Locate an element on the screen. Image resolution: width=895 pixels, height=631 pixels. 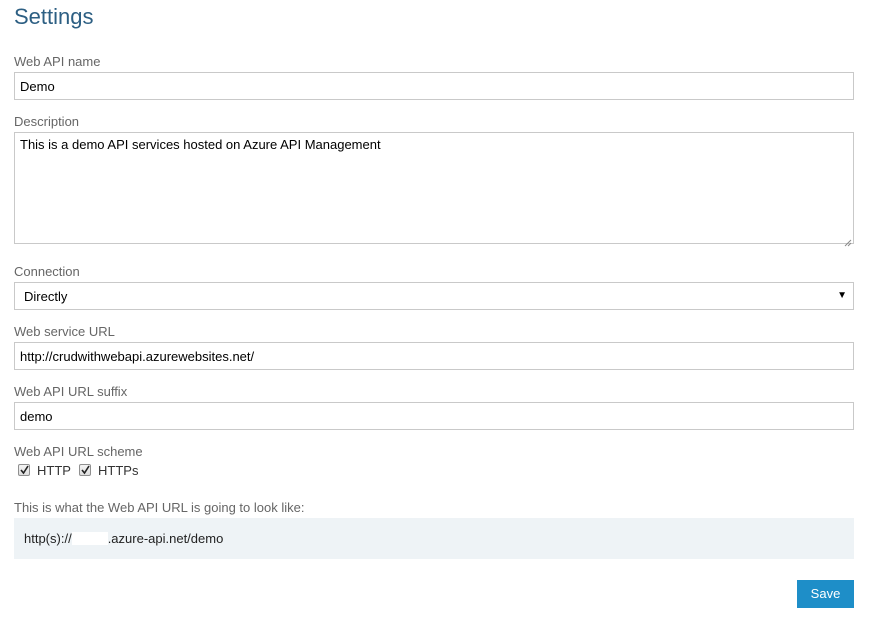
page-title: Settings is located at coordinates (54, 16).